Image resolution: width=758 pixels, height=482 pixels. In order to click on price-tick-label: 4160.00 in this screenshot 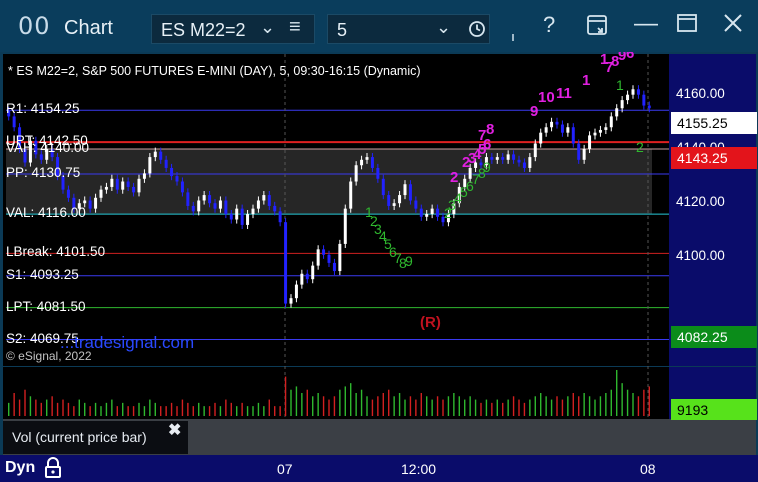, I will do `click(700, 93)`.